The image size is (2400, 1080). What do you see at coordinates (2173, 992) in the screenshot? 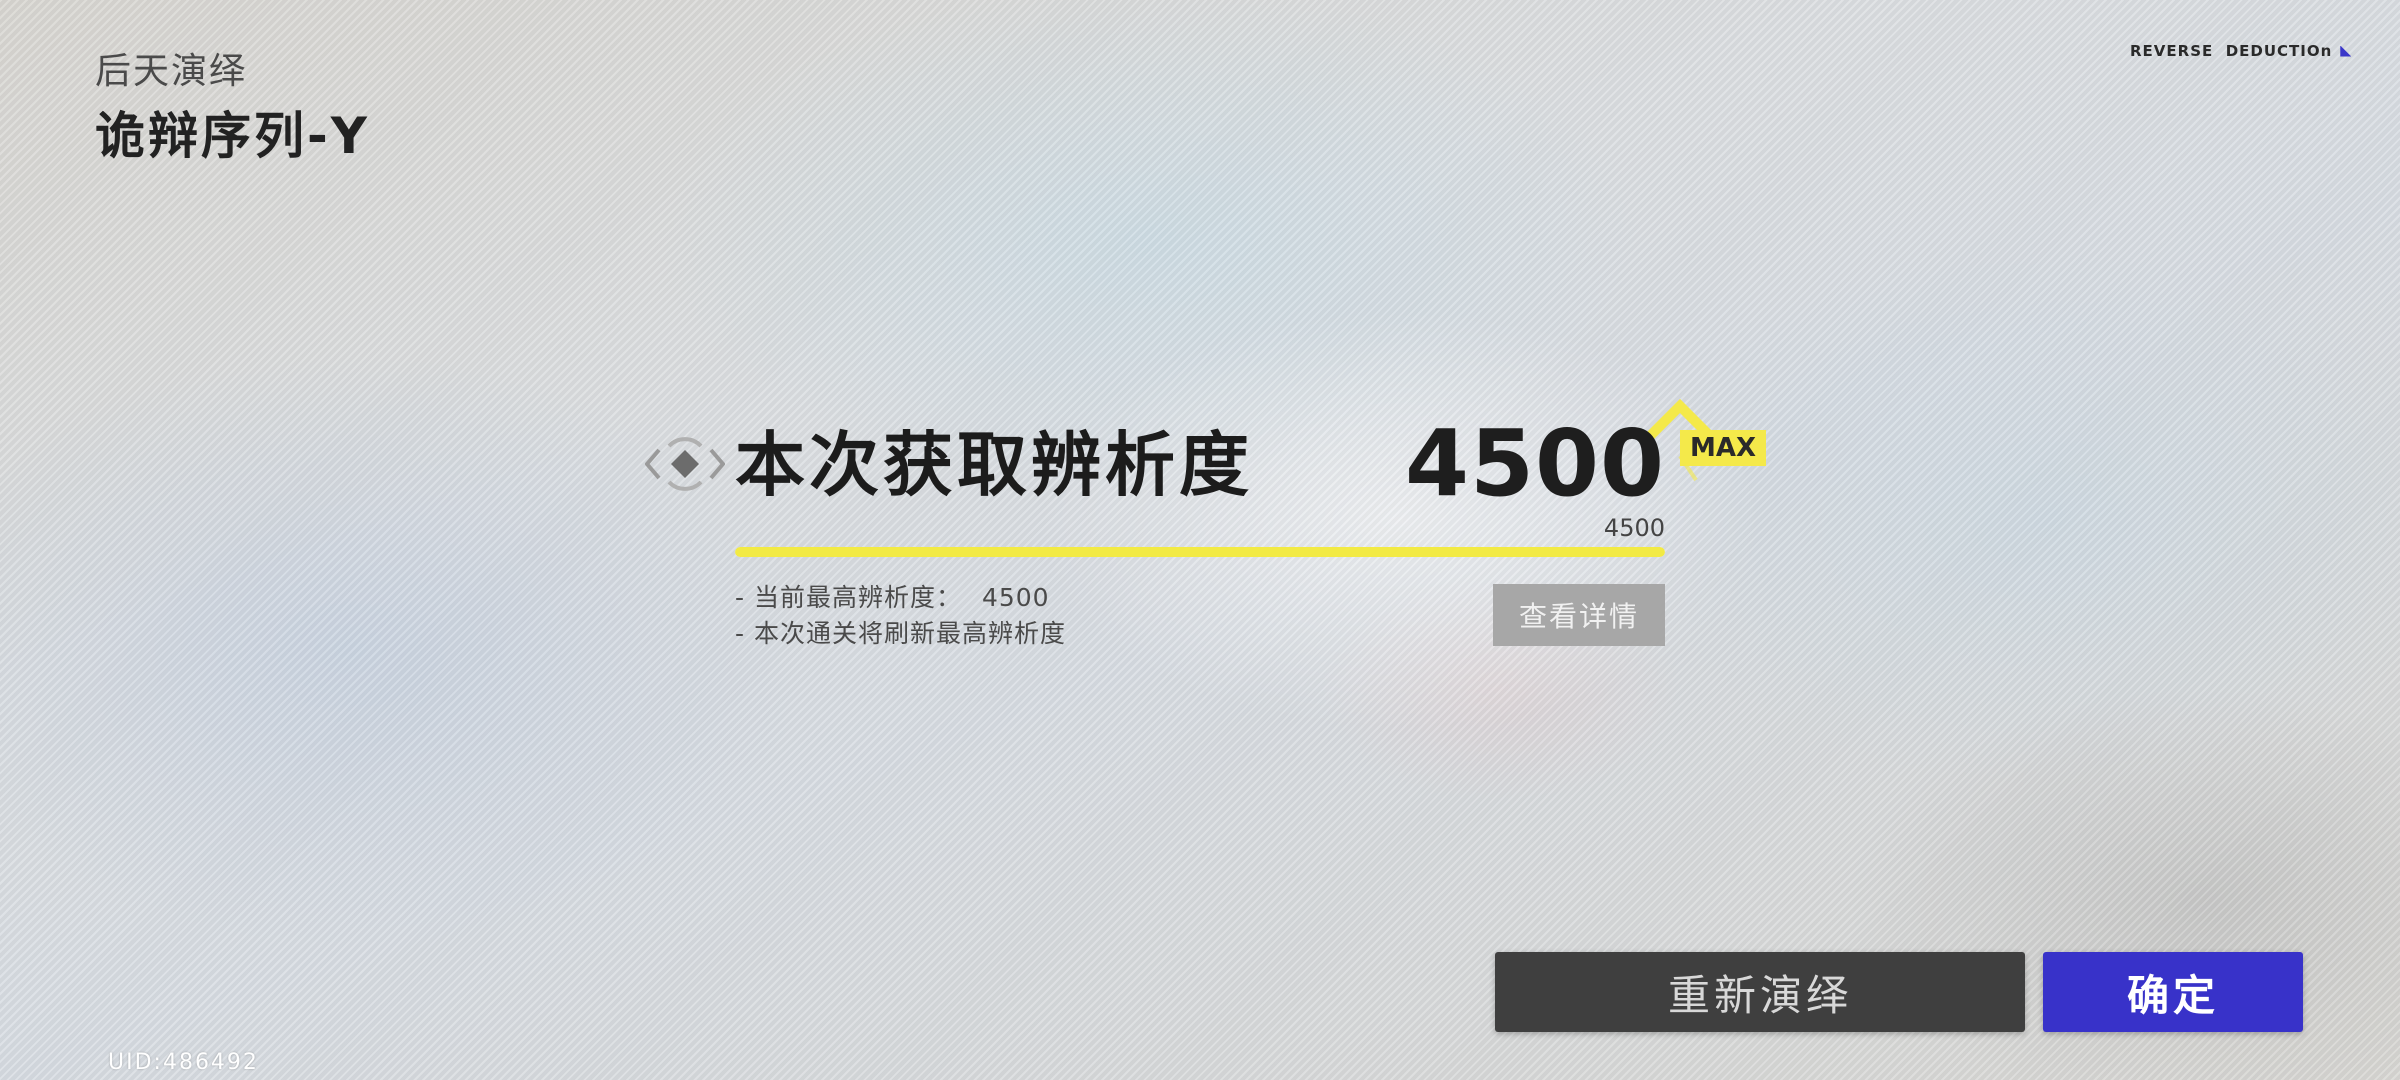
I see `confirm-button: 确定` at bounding box center [2173, 992].